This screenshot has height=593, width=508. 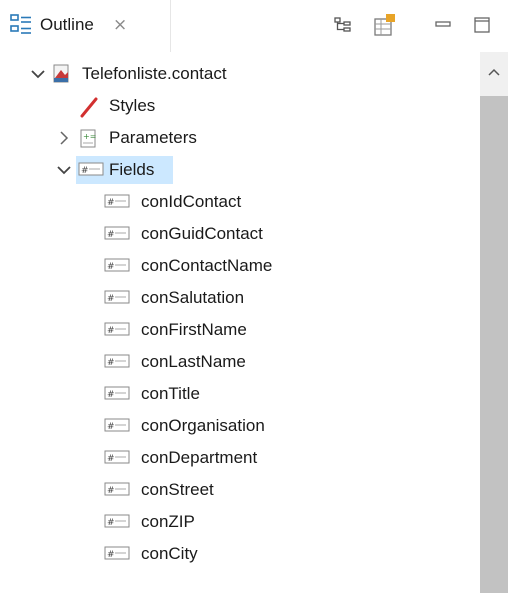 I want to click on tab-outline: Outline ⨯, so click(x=85, y=26).